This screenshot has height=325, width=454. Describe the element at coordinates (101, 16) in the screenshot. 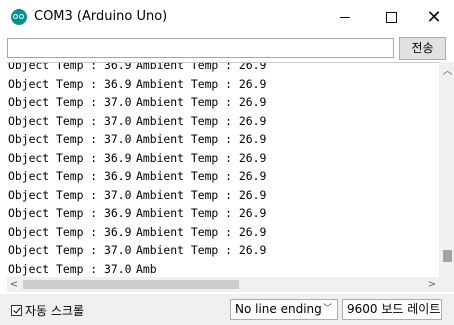

I see `window-title: COM3 (Arduino Uno)` at that location.